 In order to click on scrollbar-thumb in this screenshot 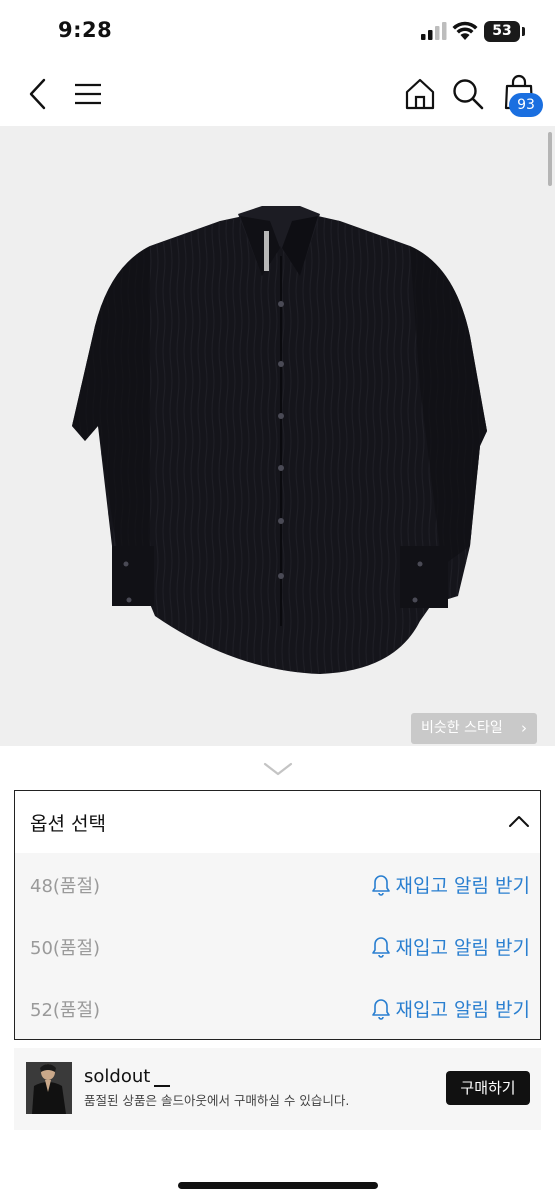, I will do `click(550, 159)`.